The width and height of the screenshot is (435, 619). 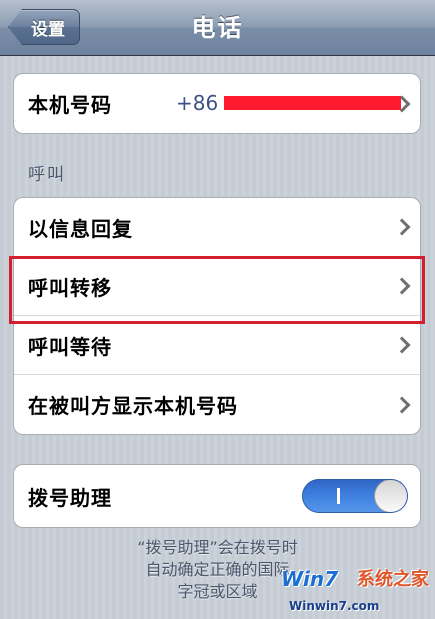 What do you see at coordinates (70, 346) in the screenshot?
I see `cell-label: 呼叫等待` at bounding box center [70, 346].